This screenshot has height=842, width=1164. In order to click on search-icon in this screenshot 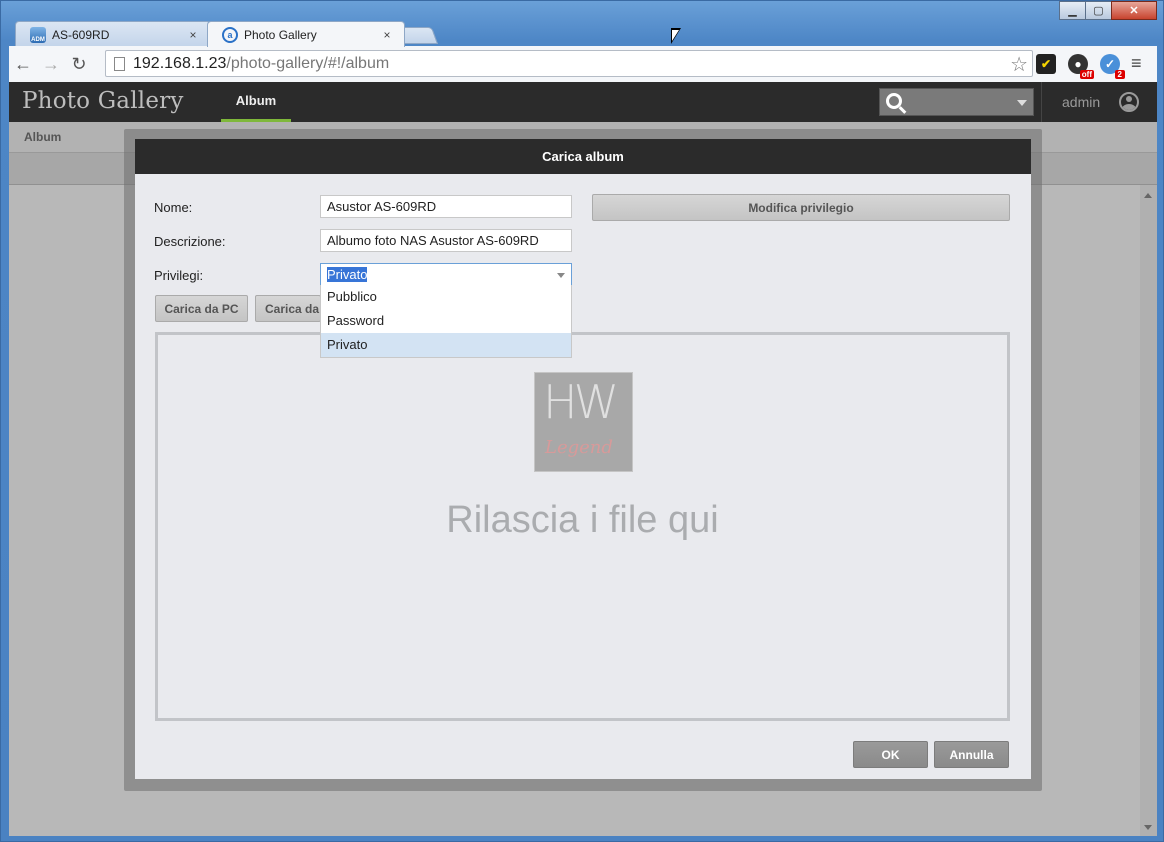, I will do `click(894, 101)`.